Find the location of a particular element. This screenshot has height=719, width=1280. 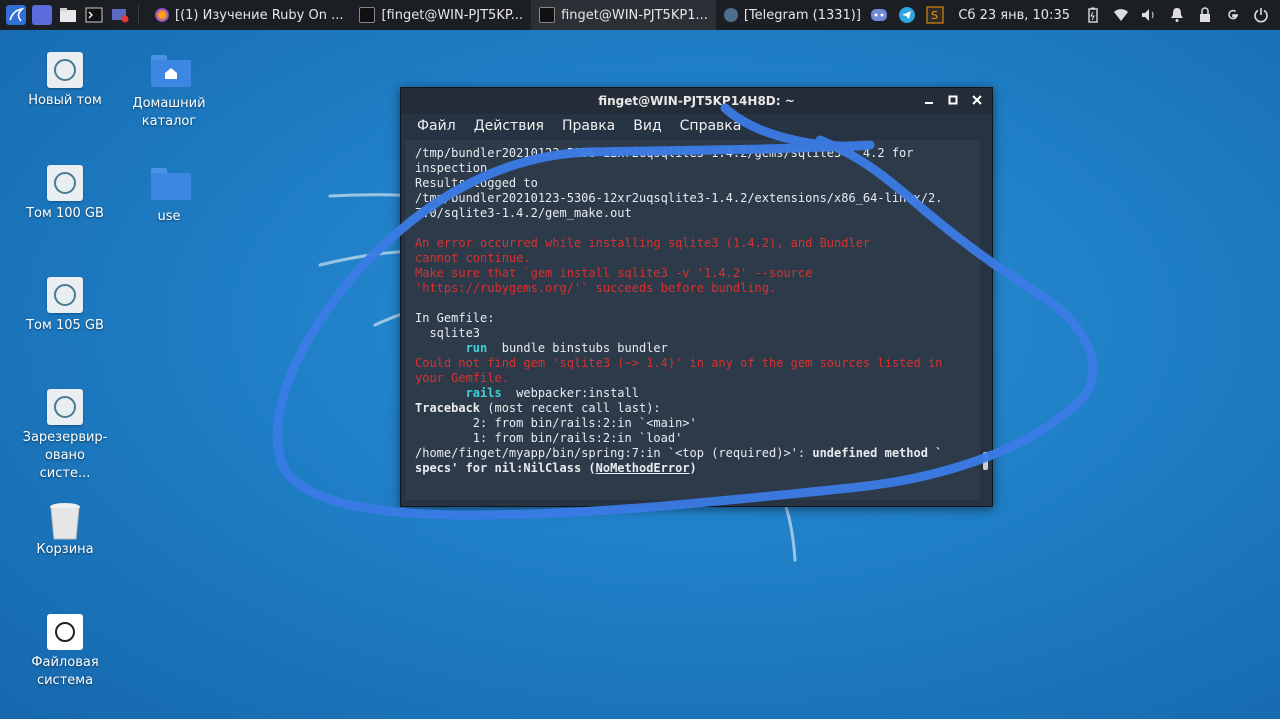

error-message-end: ) is located at coordinates (693, 468).